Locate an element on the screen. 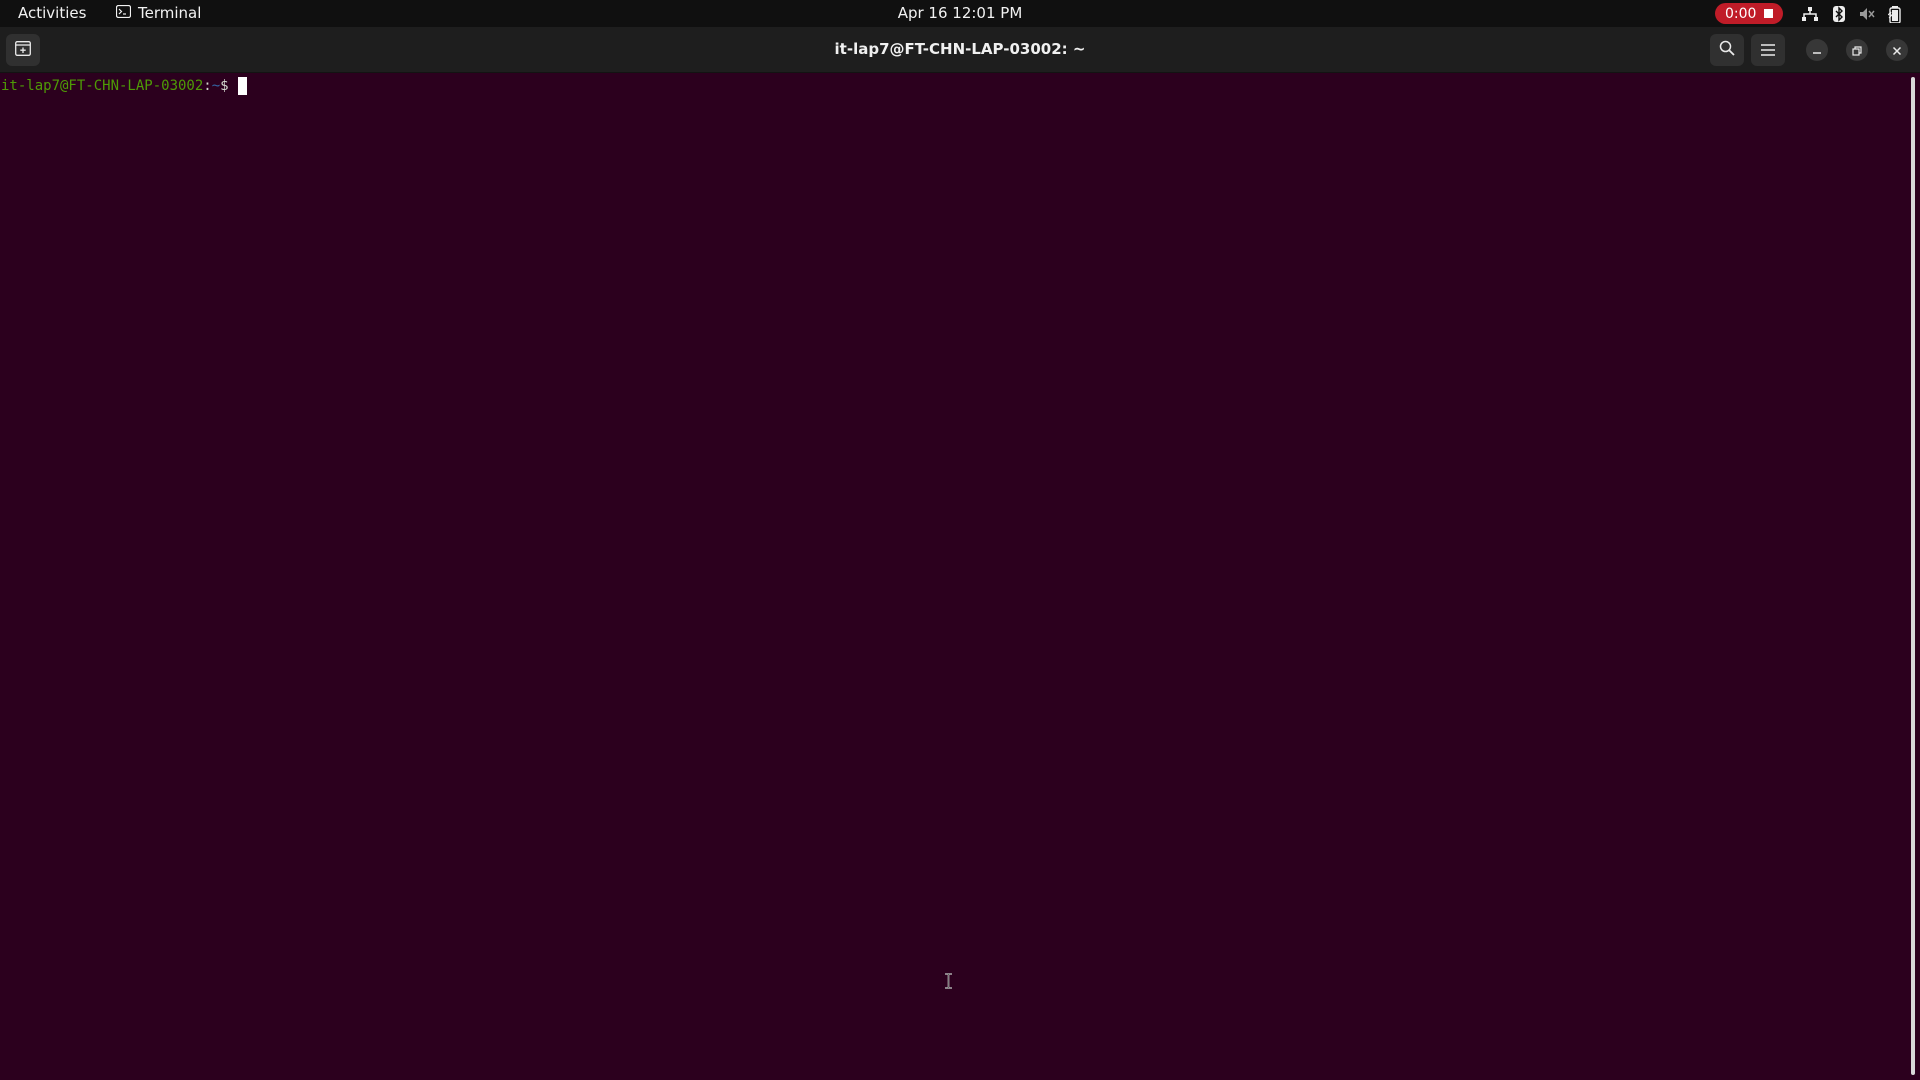  restore-icon is located at coordinates (1857, 50).